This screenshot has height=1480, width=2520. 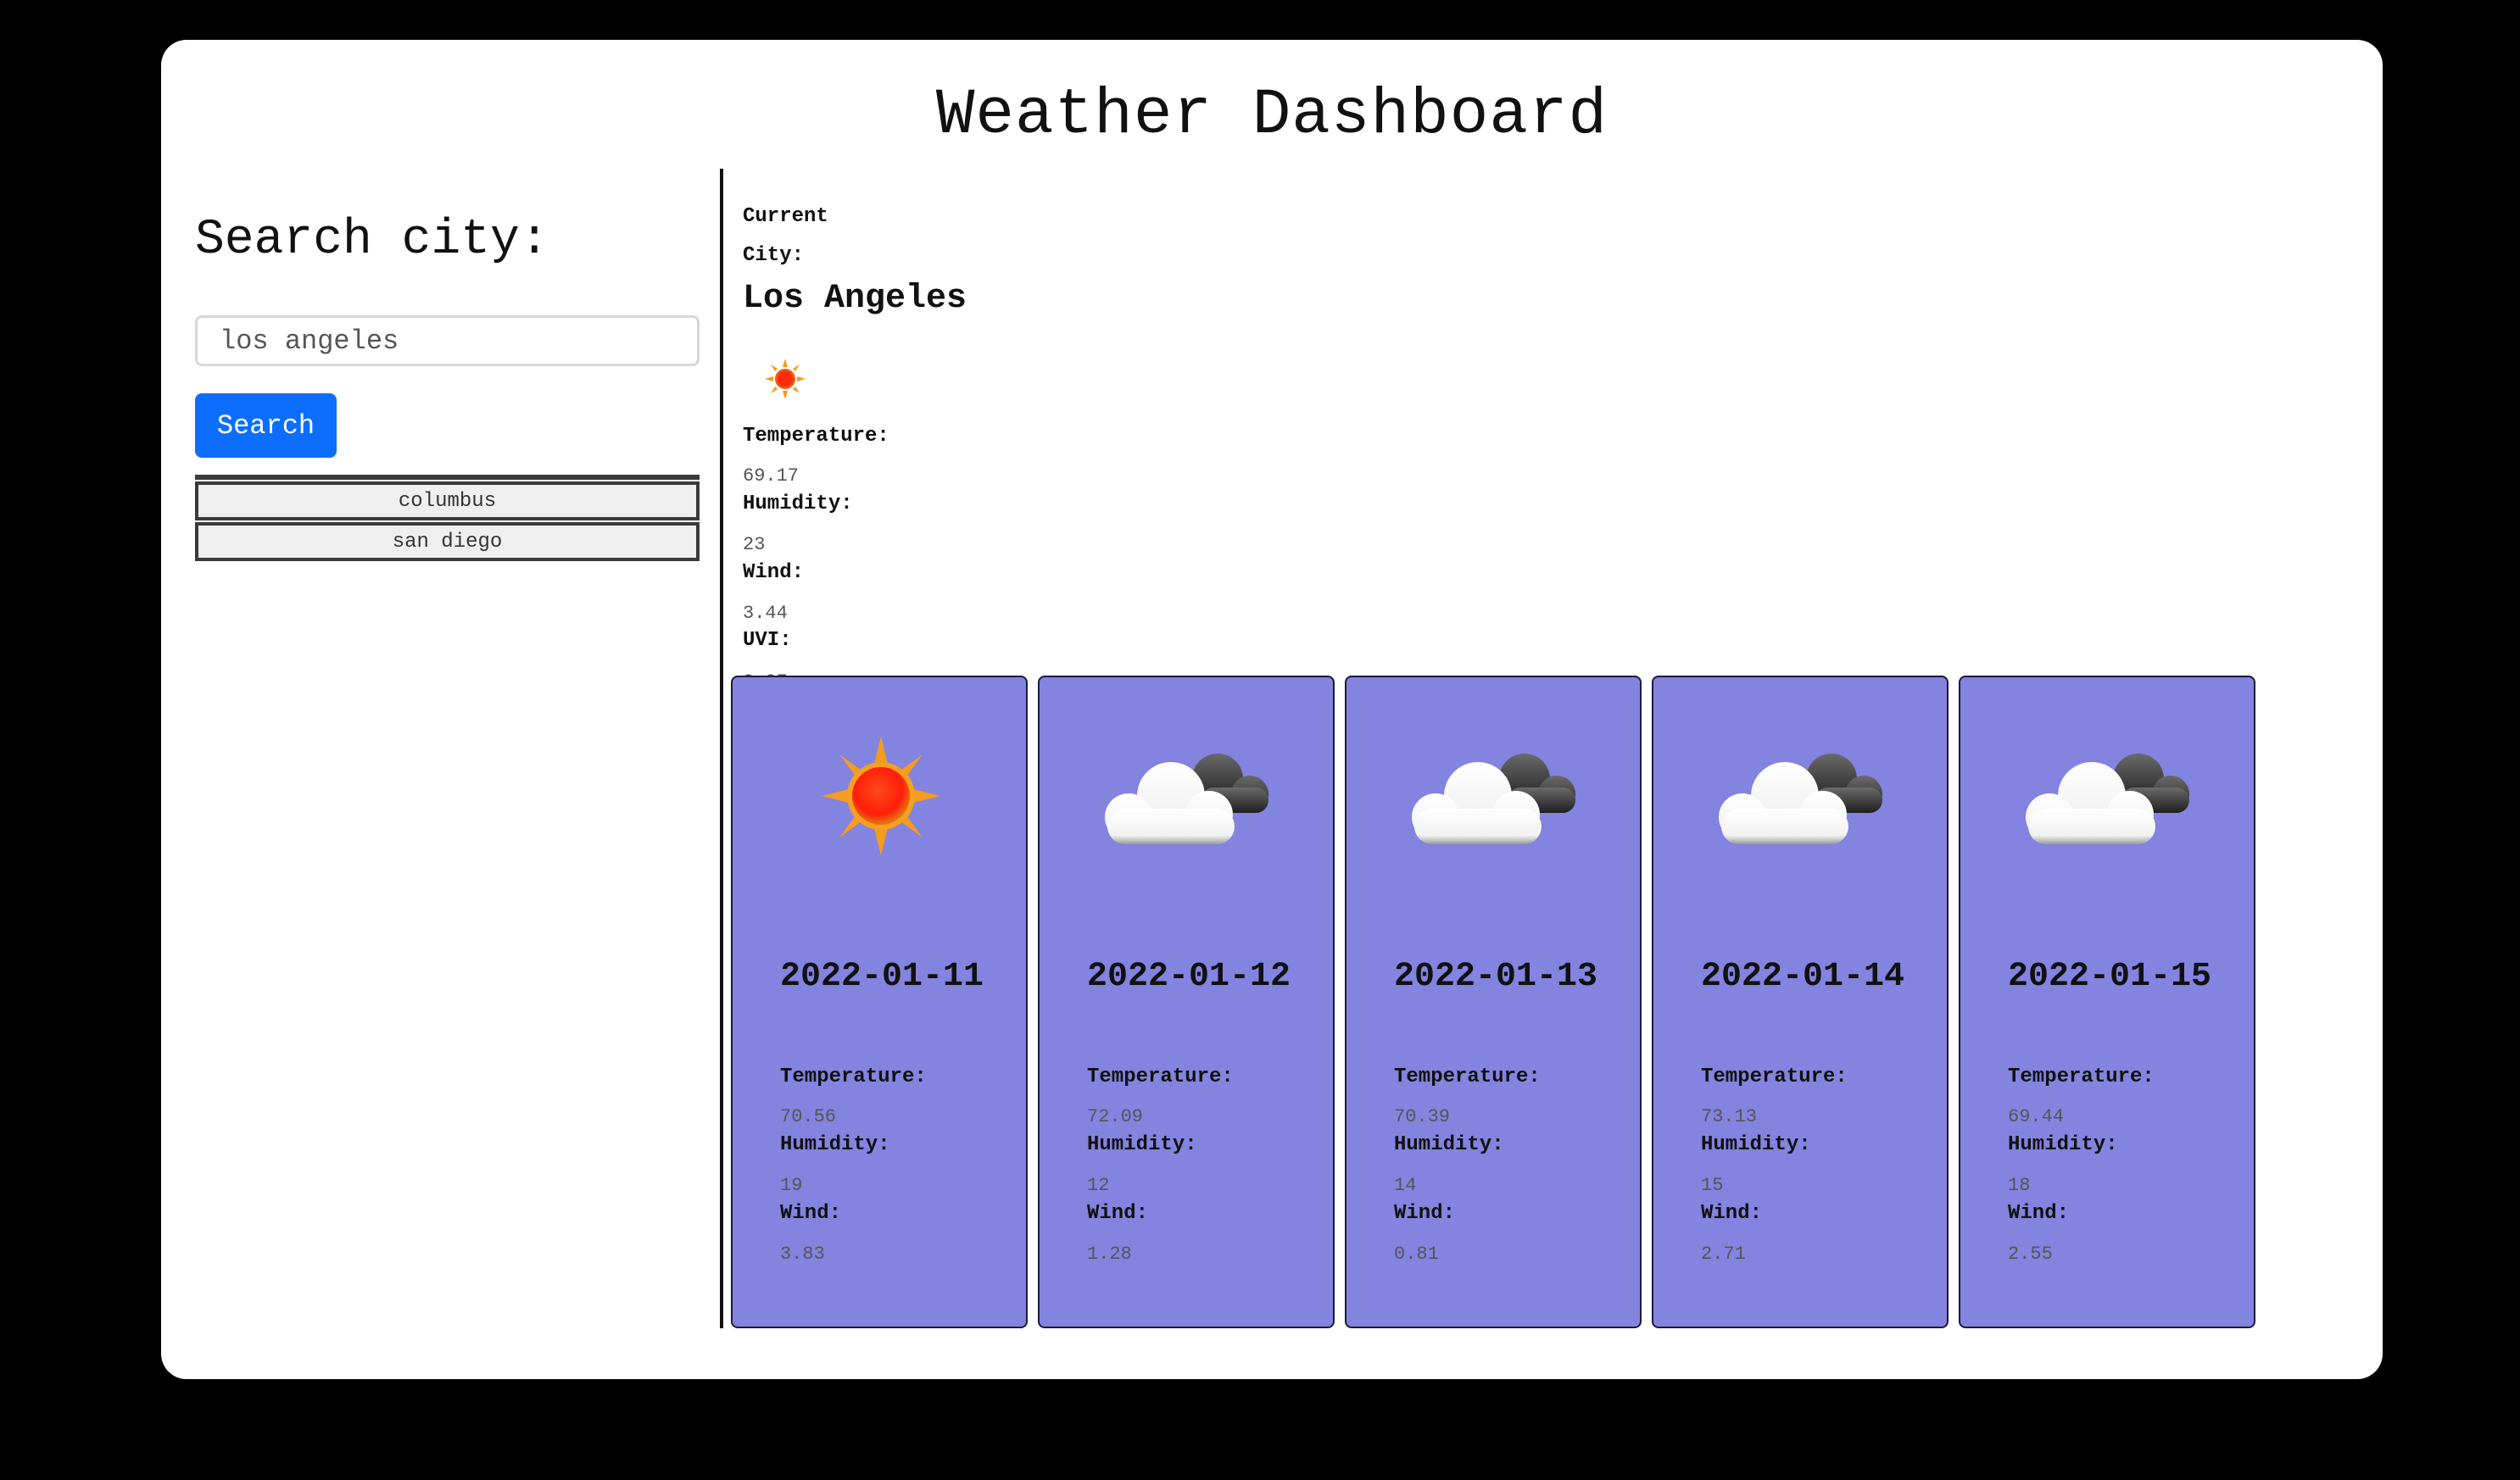 What do you see at coordinates (1109, 1254) in the screenshot?
I see `wind-value: 1.28` at bounding box center [1109, 1254].